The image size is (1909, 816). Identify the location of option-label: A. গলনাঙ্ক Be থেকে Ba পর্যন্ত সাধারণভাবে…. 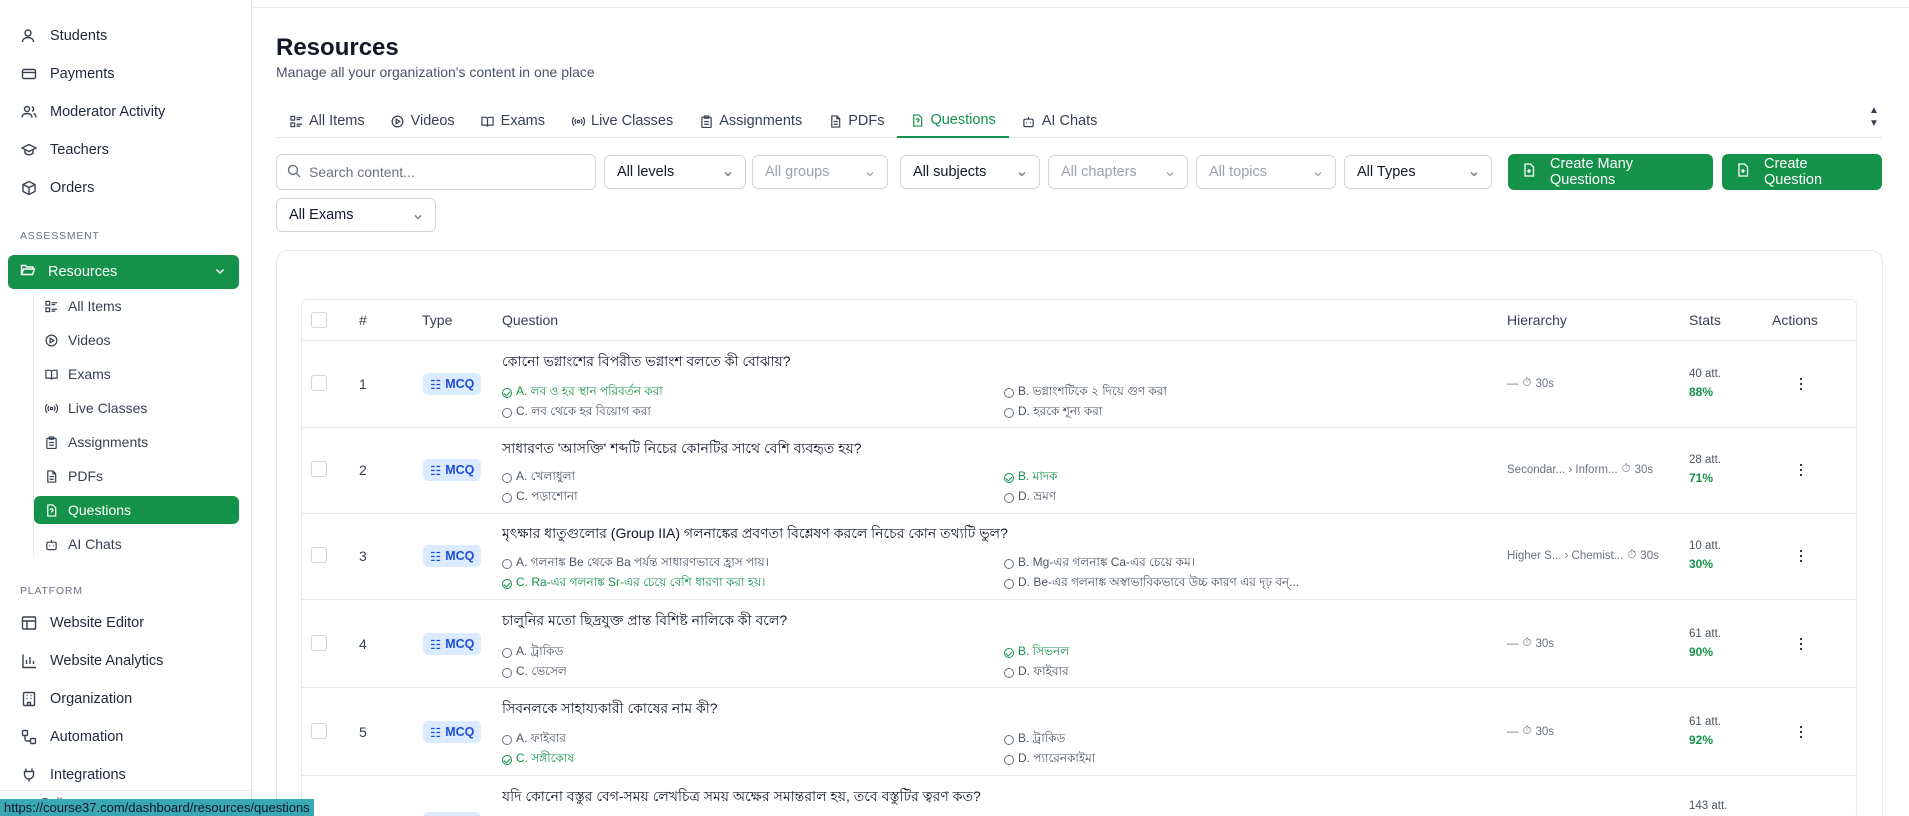
(642, 562).